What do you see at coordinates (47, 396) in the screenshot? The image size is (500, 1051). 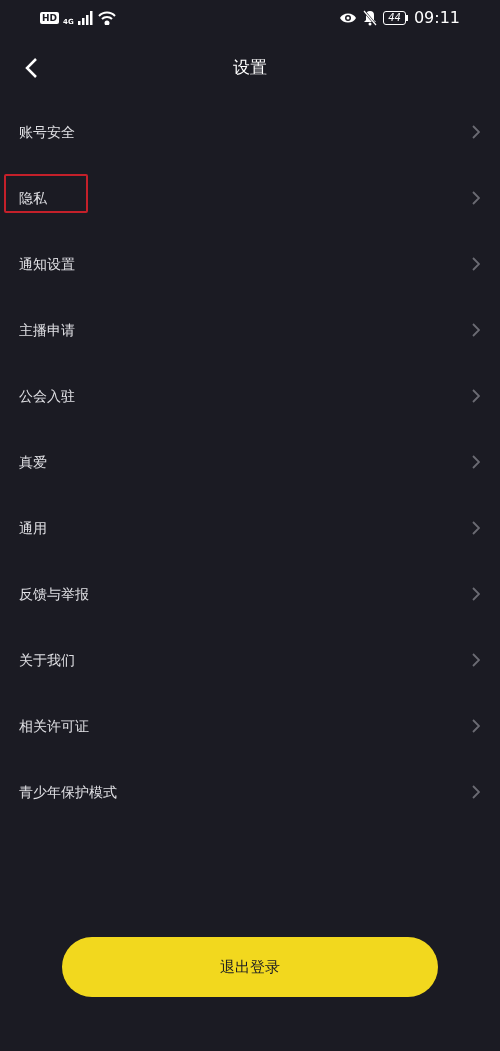 I see `row-label: 公会入驻` at bounding box center [47, 396].